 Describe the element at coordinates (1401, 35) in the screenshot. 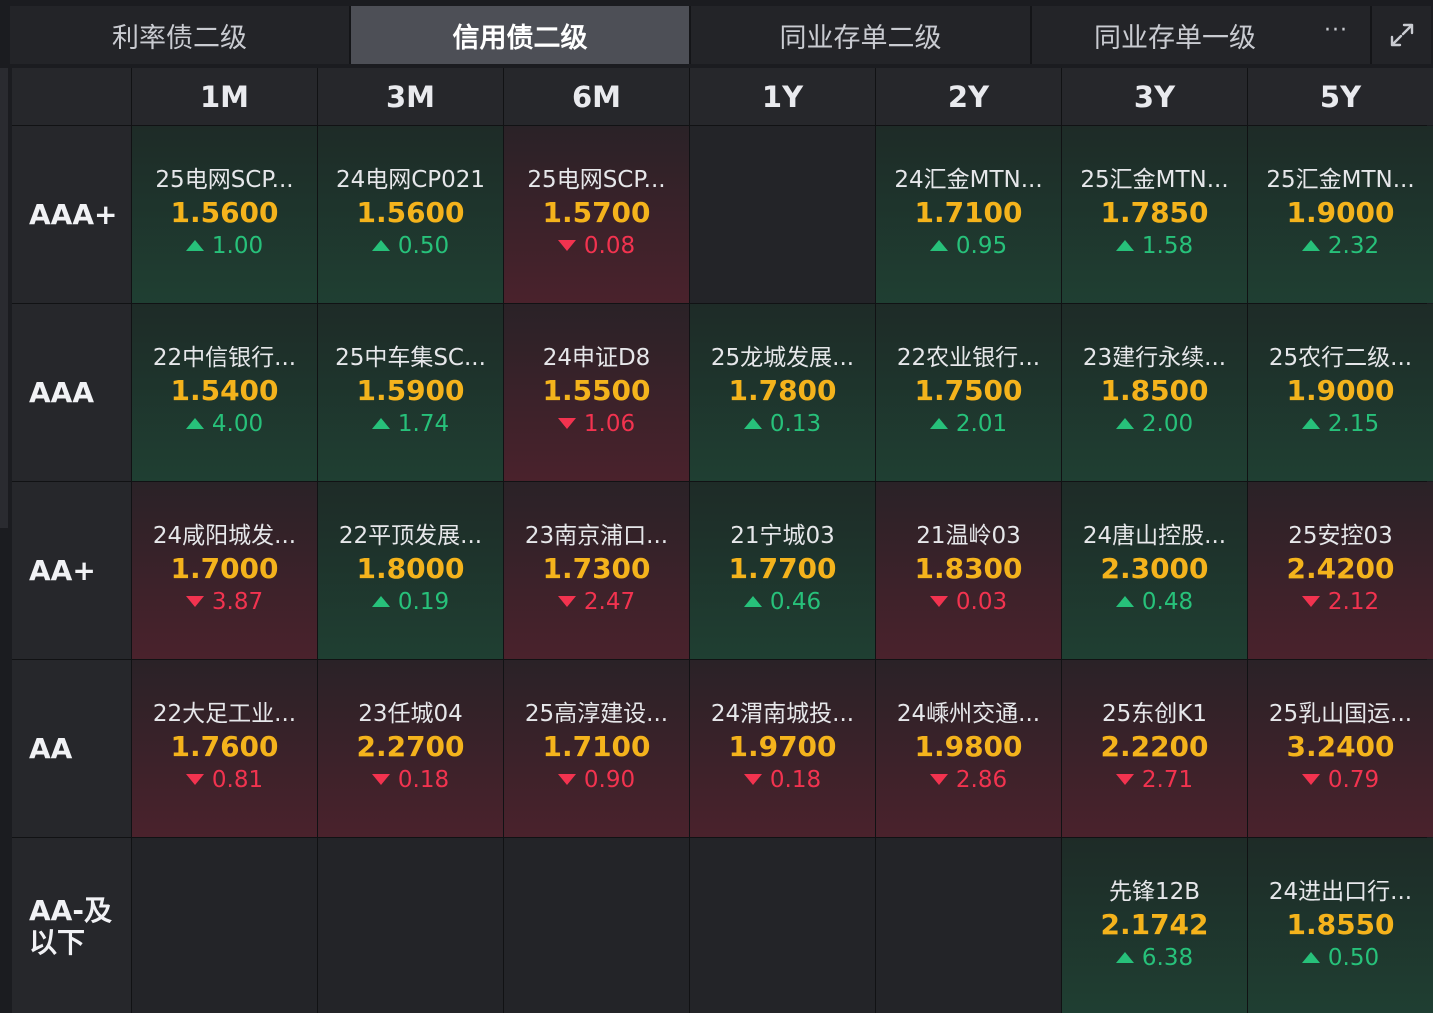

I see `expand-button` at that location.